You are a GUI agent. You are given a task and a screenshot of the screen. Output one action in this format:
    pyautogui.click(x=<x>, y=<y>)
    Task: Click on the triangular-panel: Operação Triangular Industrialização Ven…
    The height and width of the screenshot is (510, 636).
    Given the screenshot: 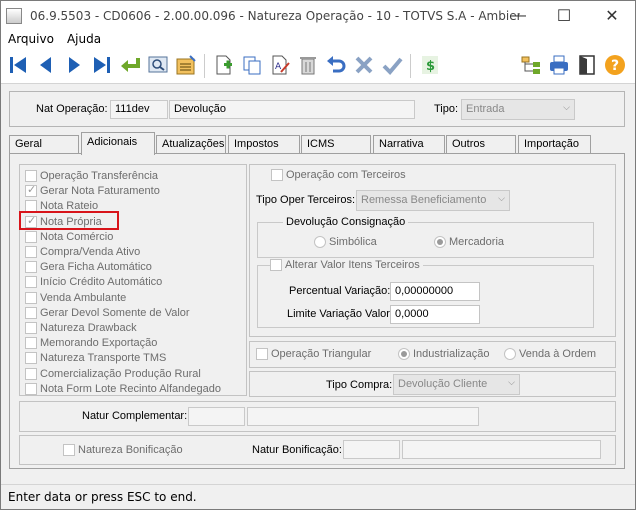 What is the action you would take?
    pyautogui.click(x=432, y=354)
    